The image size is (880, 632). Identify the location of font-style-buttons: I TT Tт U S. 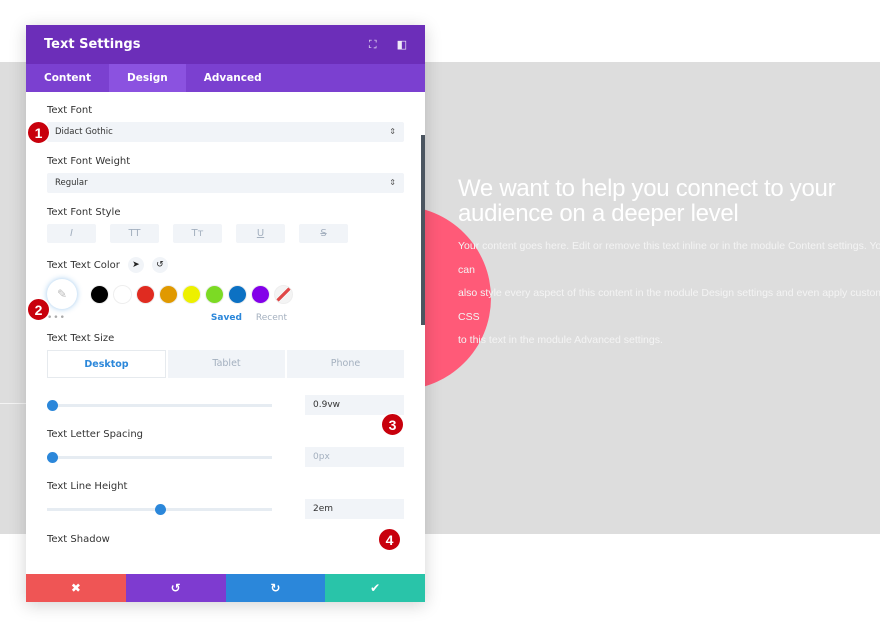
(225, 233).